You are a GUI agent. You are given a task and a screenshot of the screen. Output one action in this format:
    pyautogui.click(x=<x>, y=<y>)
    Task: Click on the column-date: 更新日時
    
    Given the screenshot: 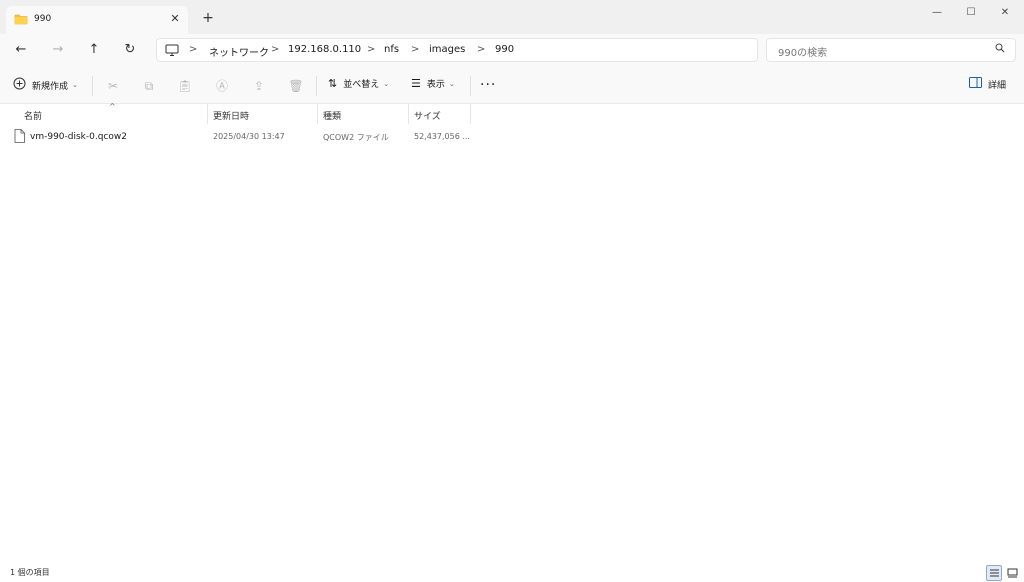 What is the action you would take?
    pyautogui.click(x=231, y=115)
    